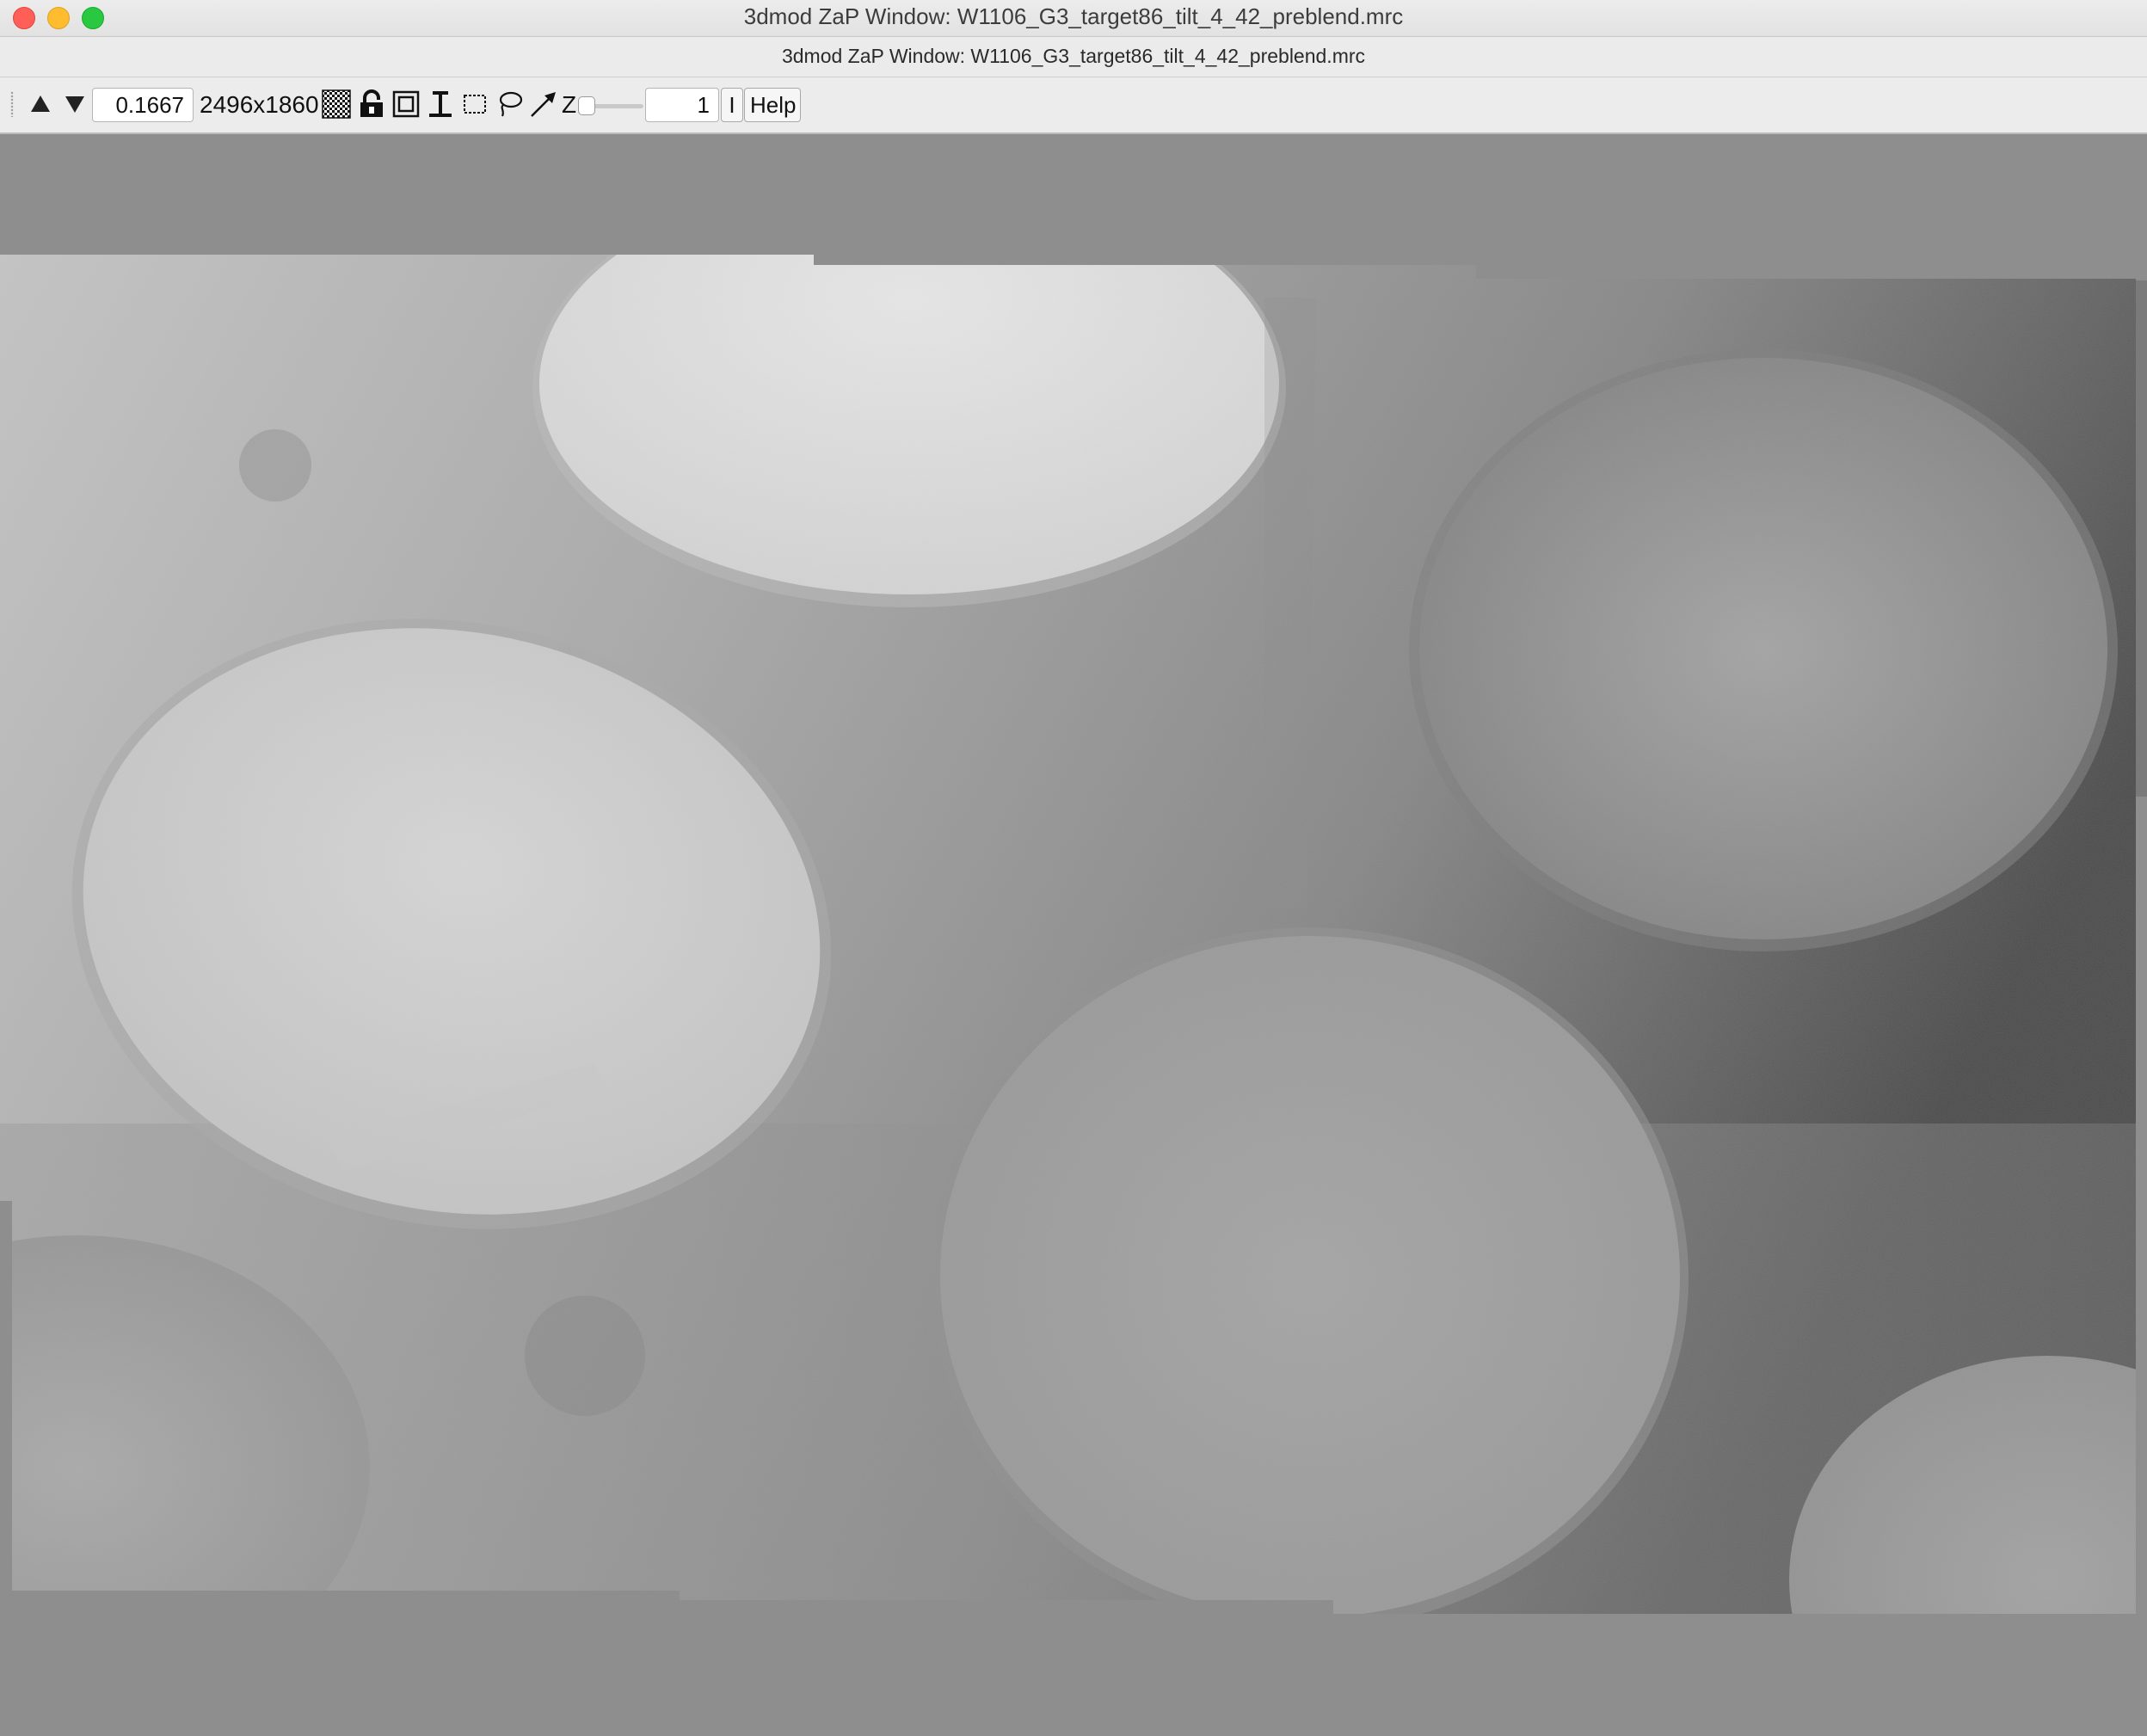  Describe the element at coordinates (586, 105) in the screenshot. I see `z-slider-handle` at that location.